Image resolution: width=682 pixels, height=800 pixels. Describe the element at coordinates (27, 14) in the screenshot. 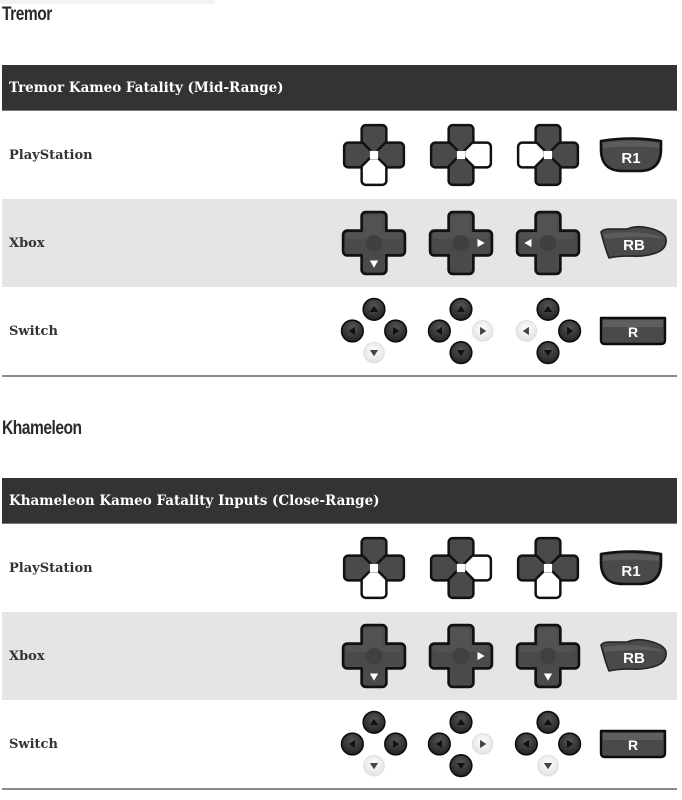

I see `character-heading-tremor: Tremor` at that location.